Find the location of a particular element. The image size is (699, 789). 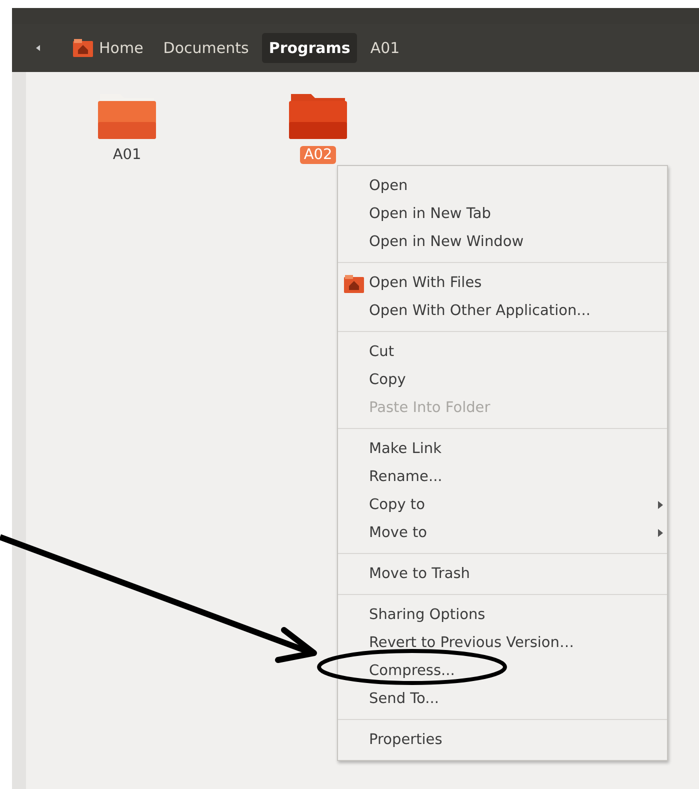

path-button: A01 is located at coordinates (385, 48).